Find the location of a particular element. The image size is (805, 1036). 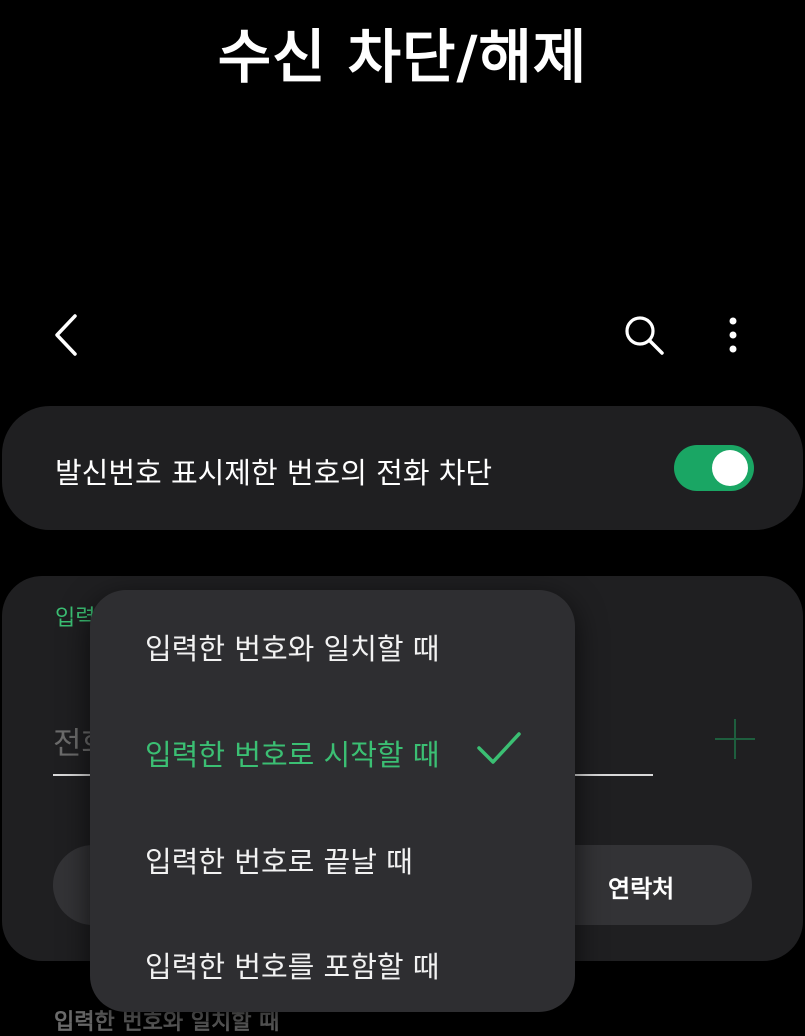

more-options-button is located at coordinates (733, 335).